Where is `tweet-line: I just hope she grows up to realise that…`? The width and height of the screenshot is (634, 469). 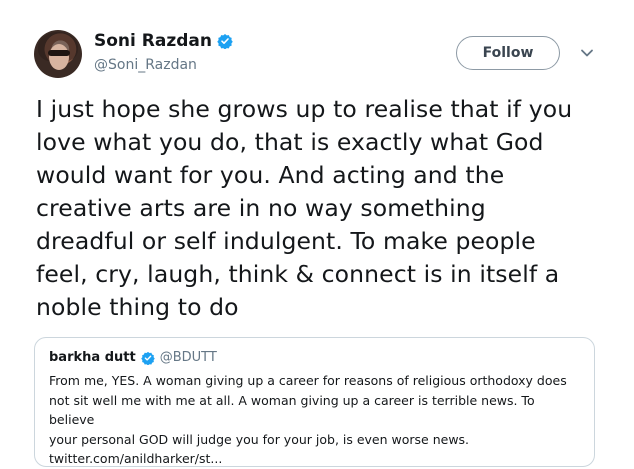 tweet-line: I just hope she grows up to realise that… is located at coordinates (304, 109).